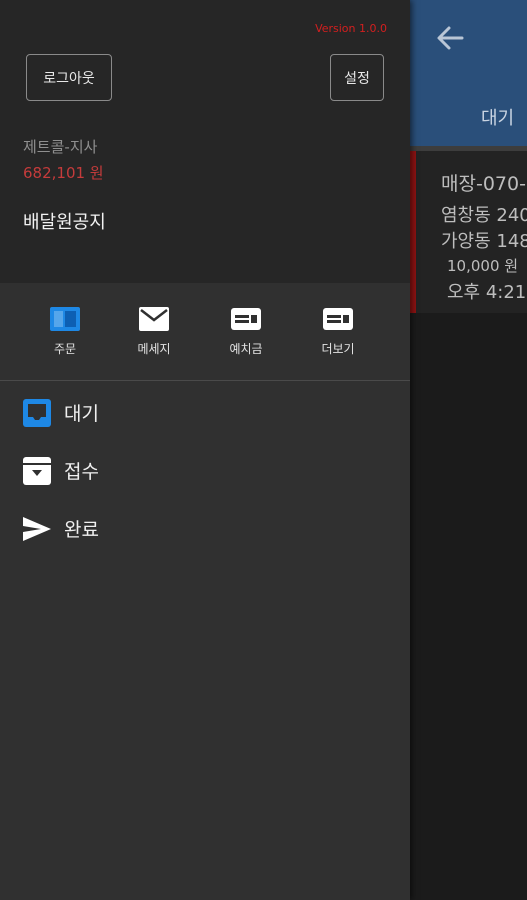 The height and width of the screenshot is (900, 527). I want to click on menu-item-completed: 완료, so click(205, 528).